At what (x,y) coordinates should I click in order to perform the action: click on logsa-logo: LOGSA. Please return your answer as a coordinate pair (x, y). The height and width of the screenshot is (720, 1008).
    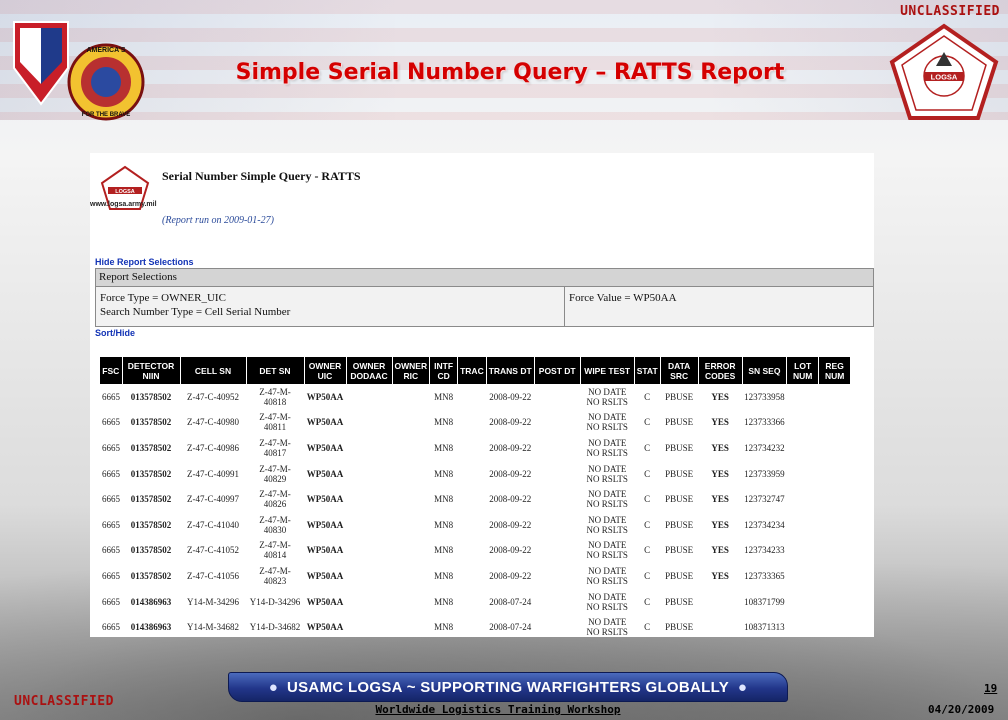
    Looking at the image, I should click on (944, 71).